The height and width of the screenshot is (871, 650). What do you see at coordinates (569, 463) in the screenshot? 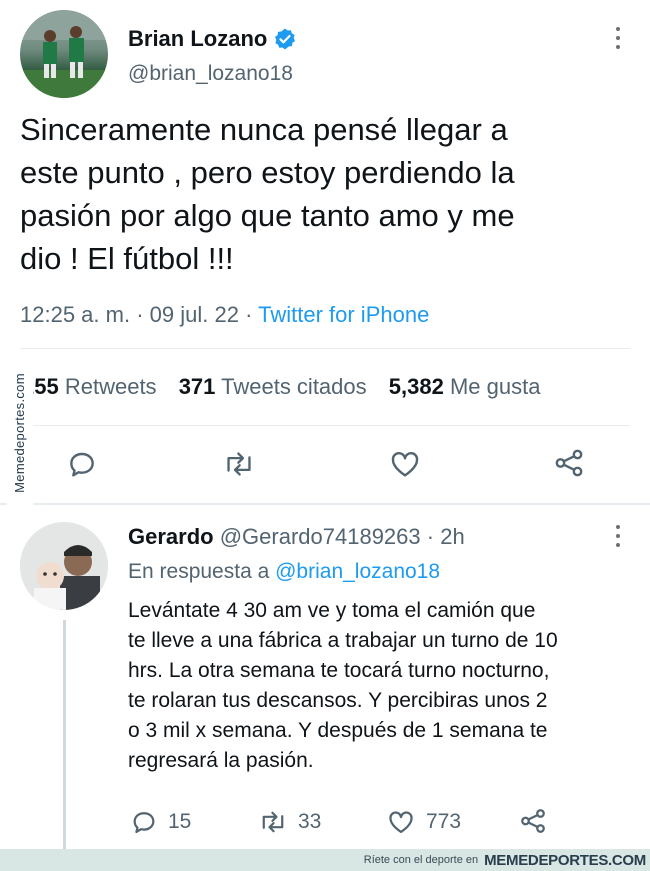
I see `share-icon` at bounding box center [569, 463].